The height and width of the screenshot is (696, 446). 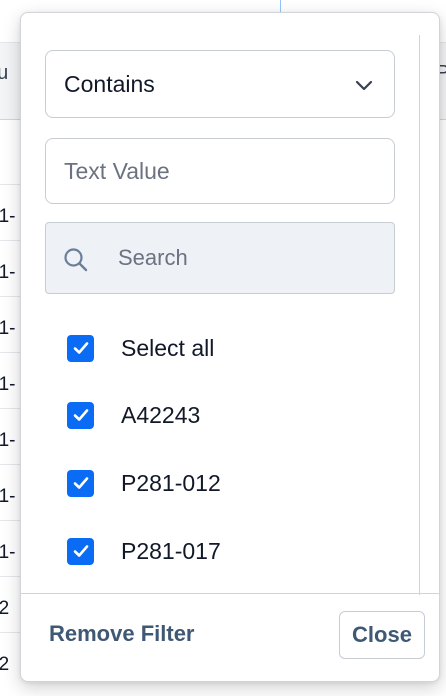 What do you see at coordinates (171, 482) in the screenshot?
I see `option-label: P281-012` at bounding box center [171, 482].